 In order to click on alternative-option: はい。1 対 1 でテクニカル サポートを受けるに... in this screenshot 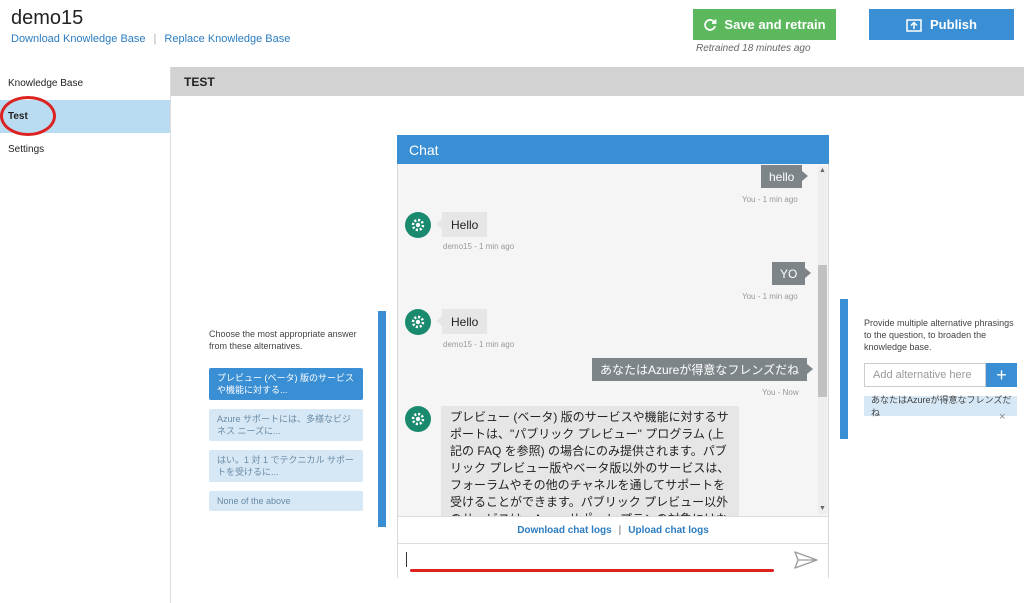, I will do `click(286, 466)`.